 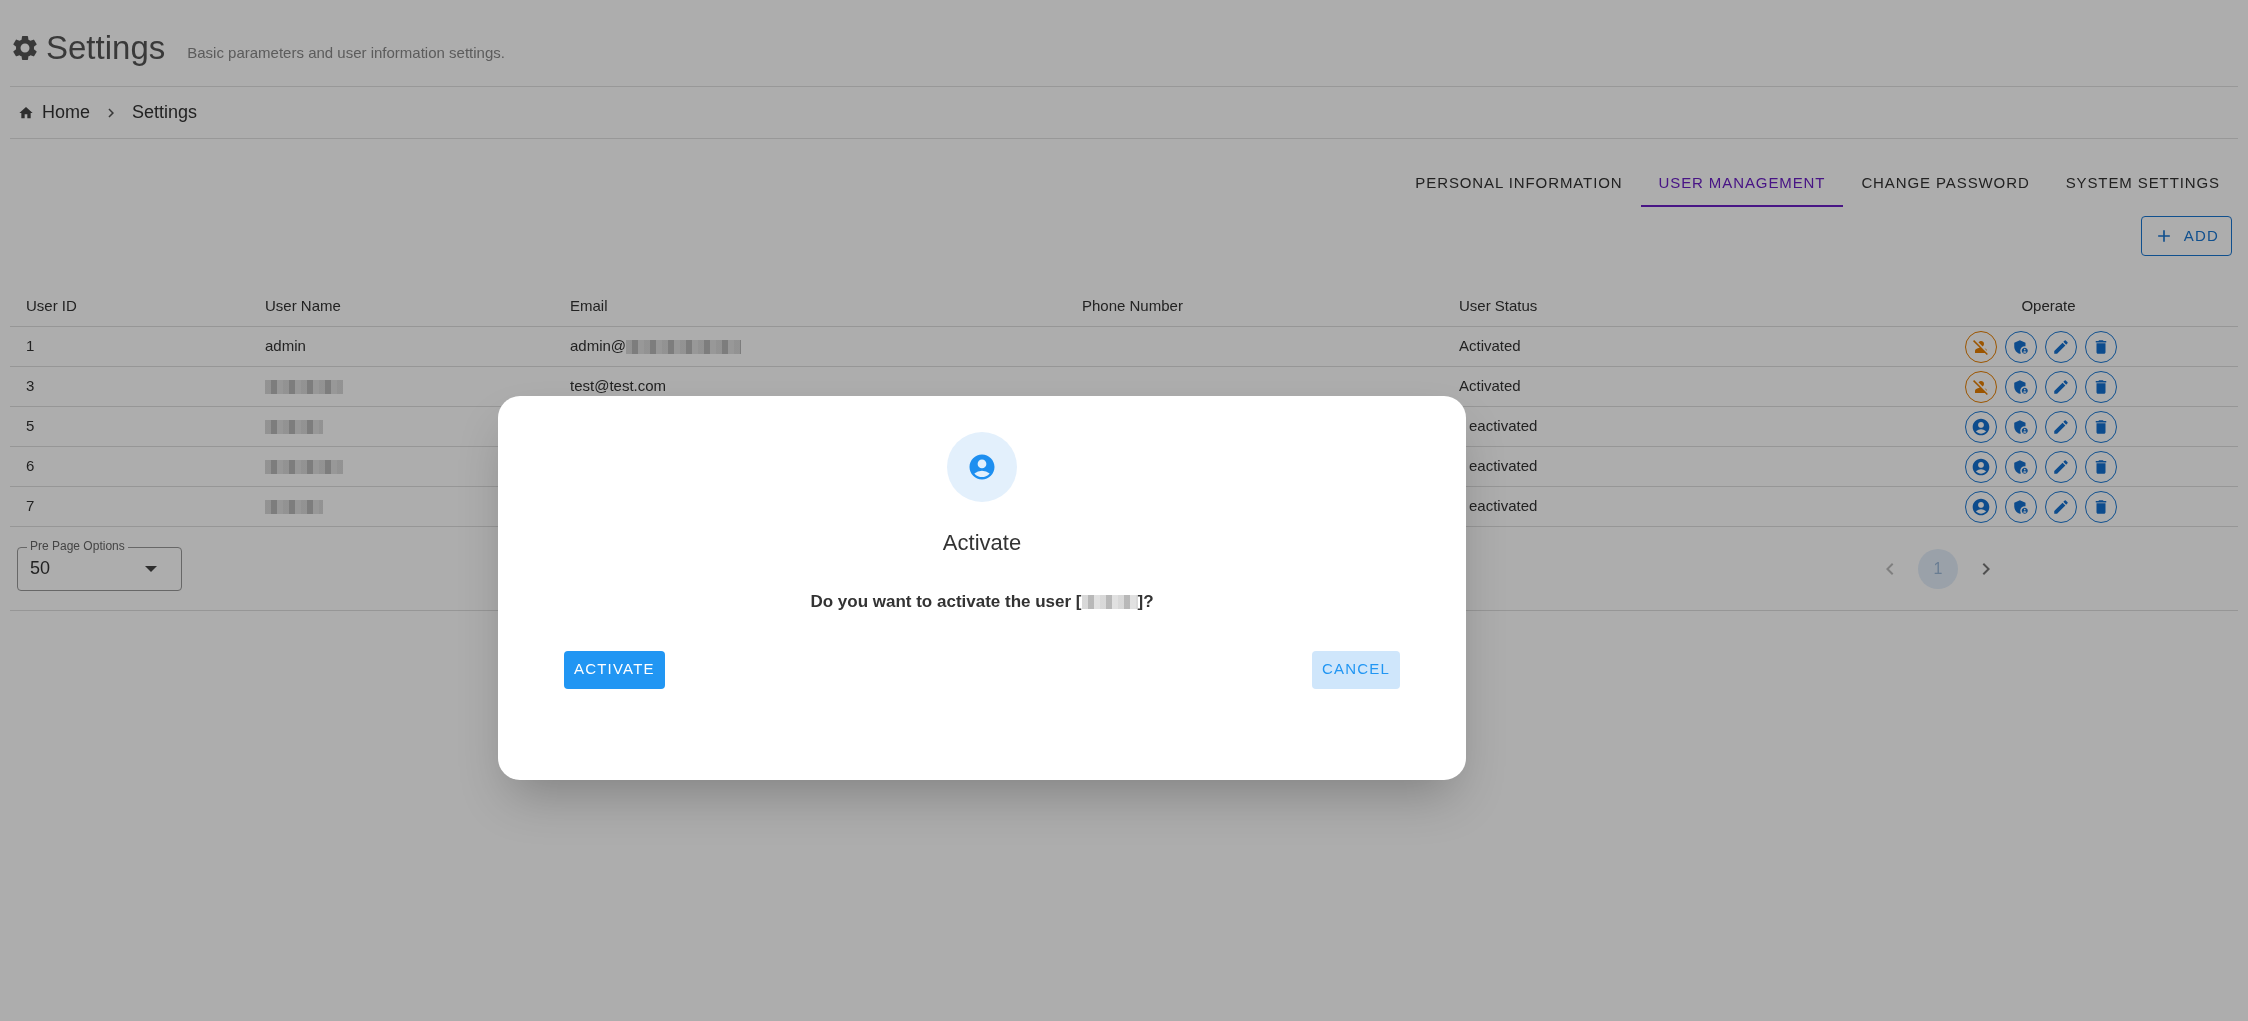 I want to click on column-header: Operate, so click(x=2048, y=306).